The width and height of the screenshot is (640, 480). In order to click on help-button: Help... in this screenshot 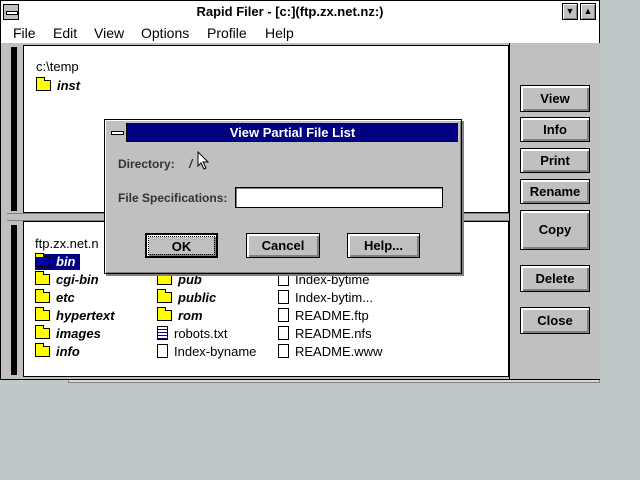, I will do `click(383, 245)`.